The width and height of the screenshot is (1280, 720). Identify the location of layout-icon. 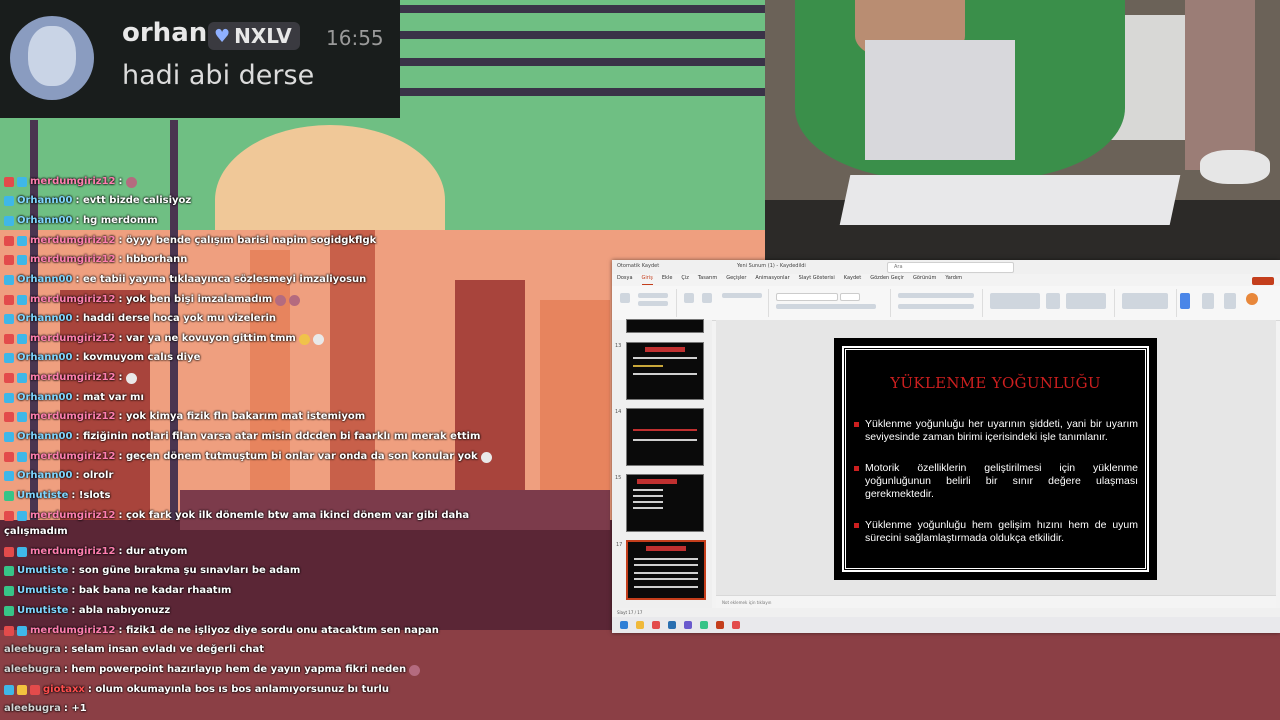
(742, 295).